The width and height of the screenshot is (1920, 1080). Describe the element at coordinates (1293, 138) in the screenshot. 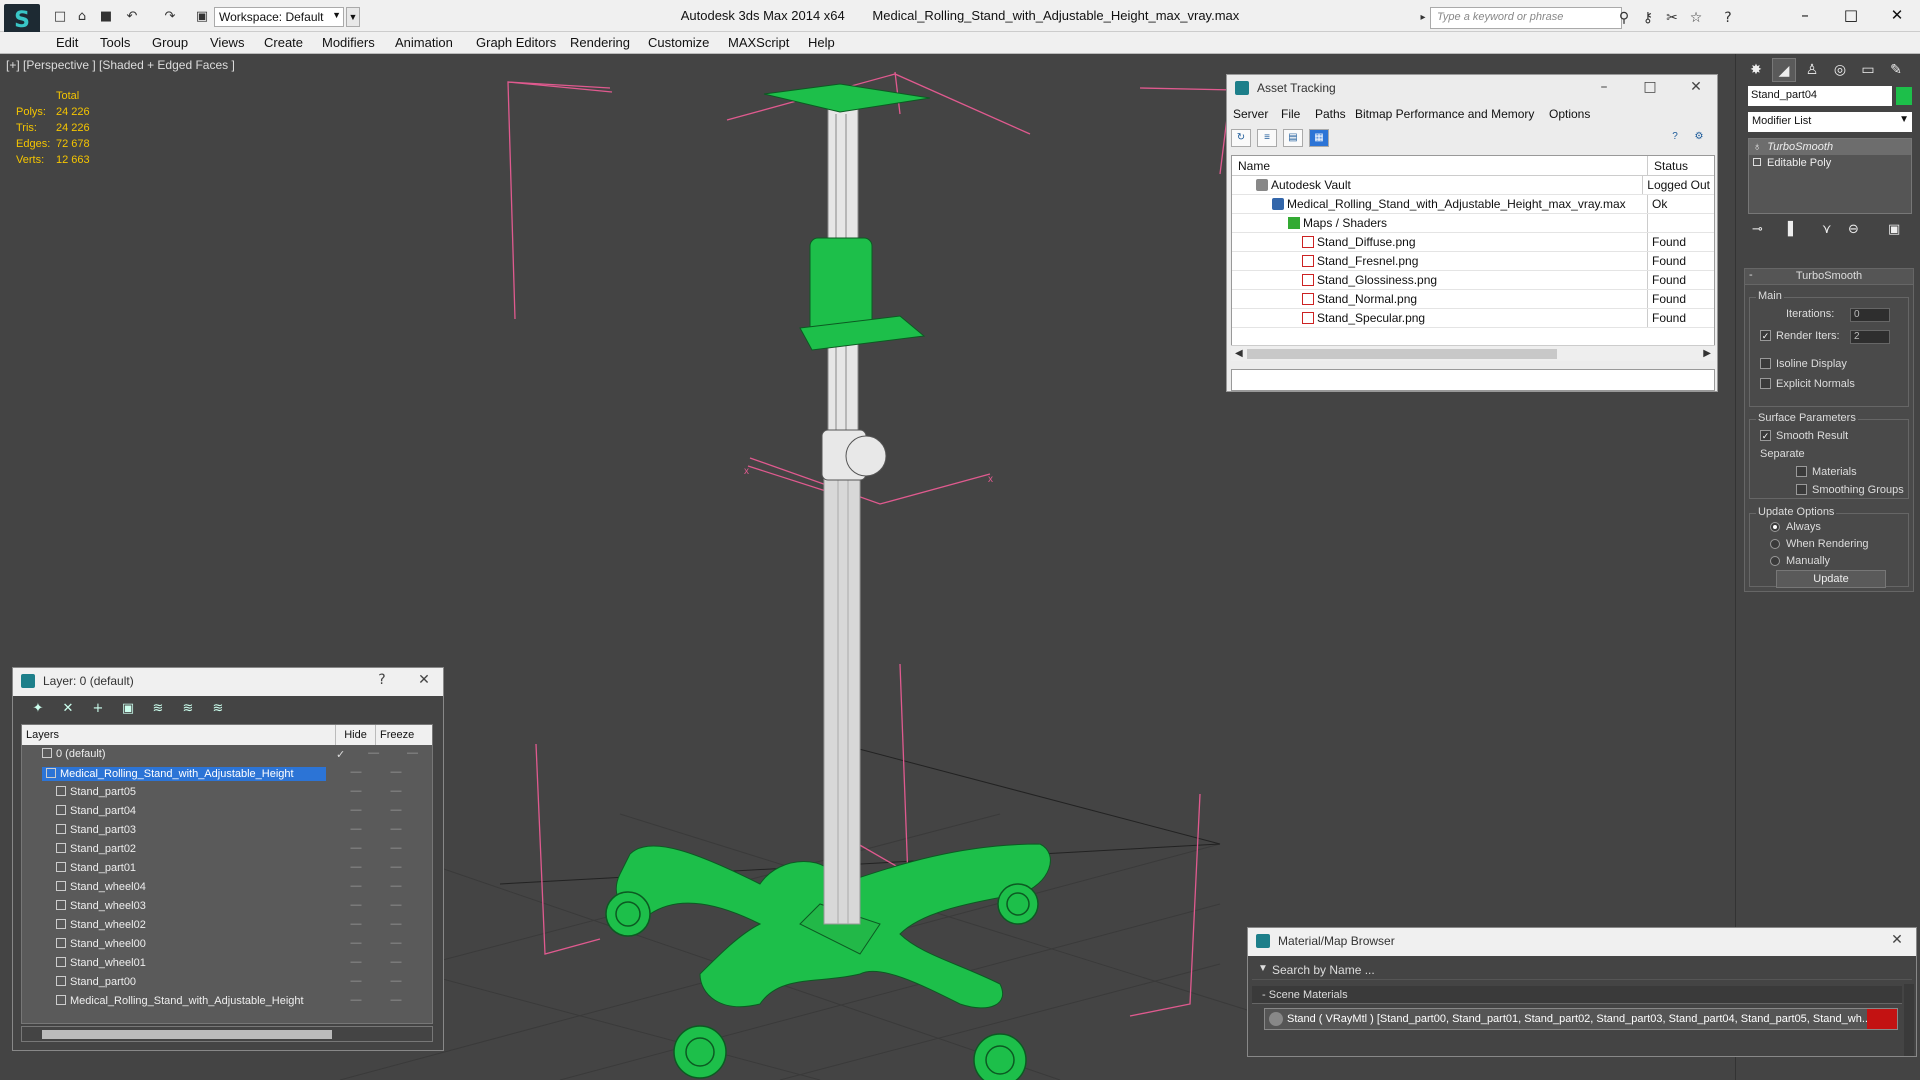

I see `detail-view-icon: ▤` at that location.